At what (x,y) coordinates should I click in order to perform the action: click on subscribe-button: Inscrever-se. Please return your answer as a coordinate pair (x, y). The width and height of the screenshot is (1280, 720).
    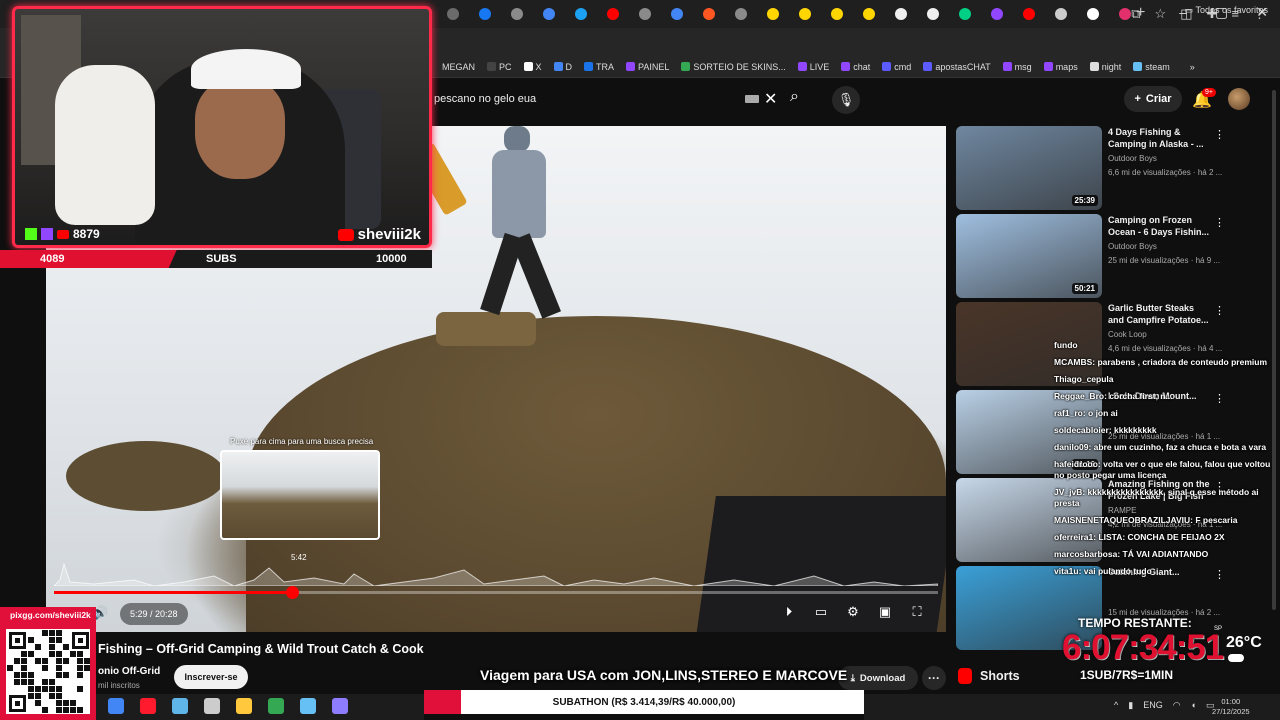
    Looking at the image, I should click on (211, 677).